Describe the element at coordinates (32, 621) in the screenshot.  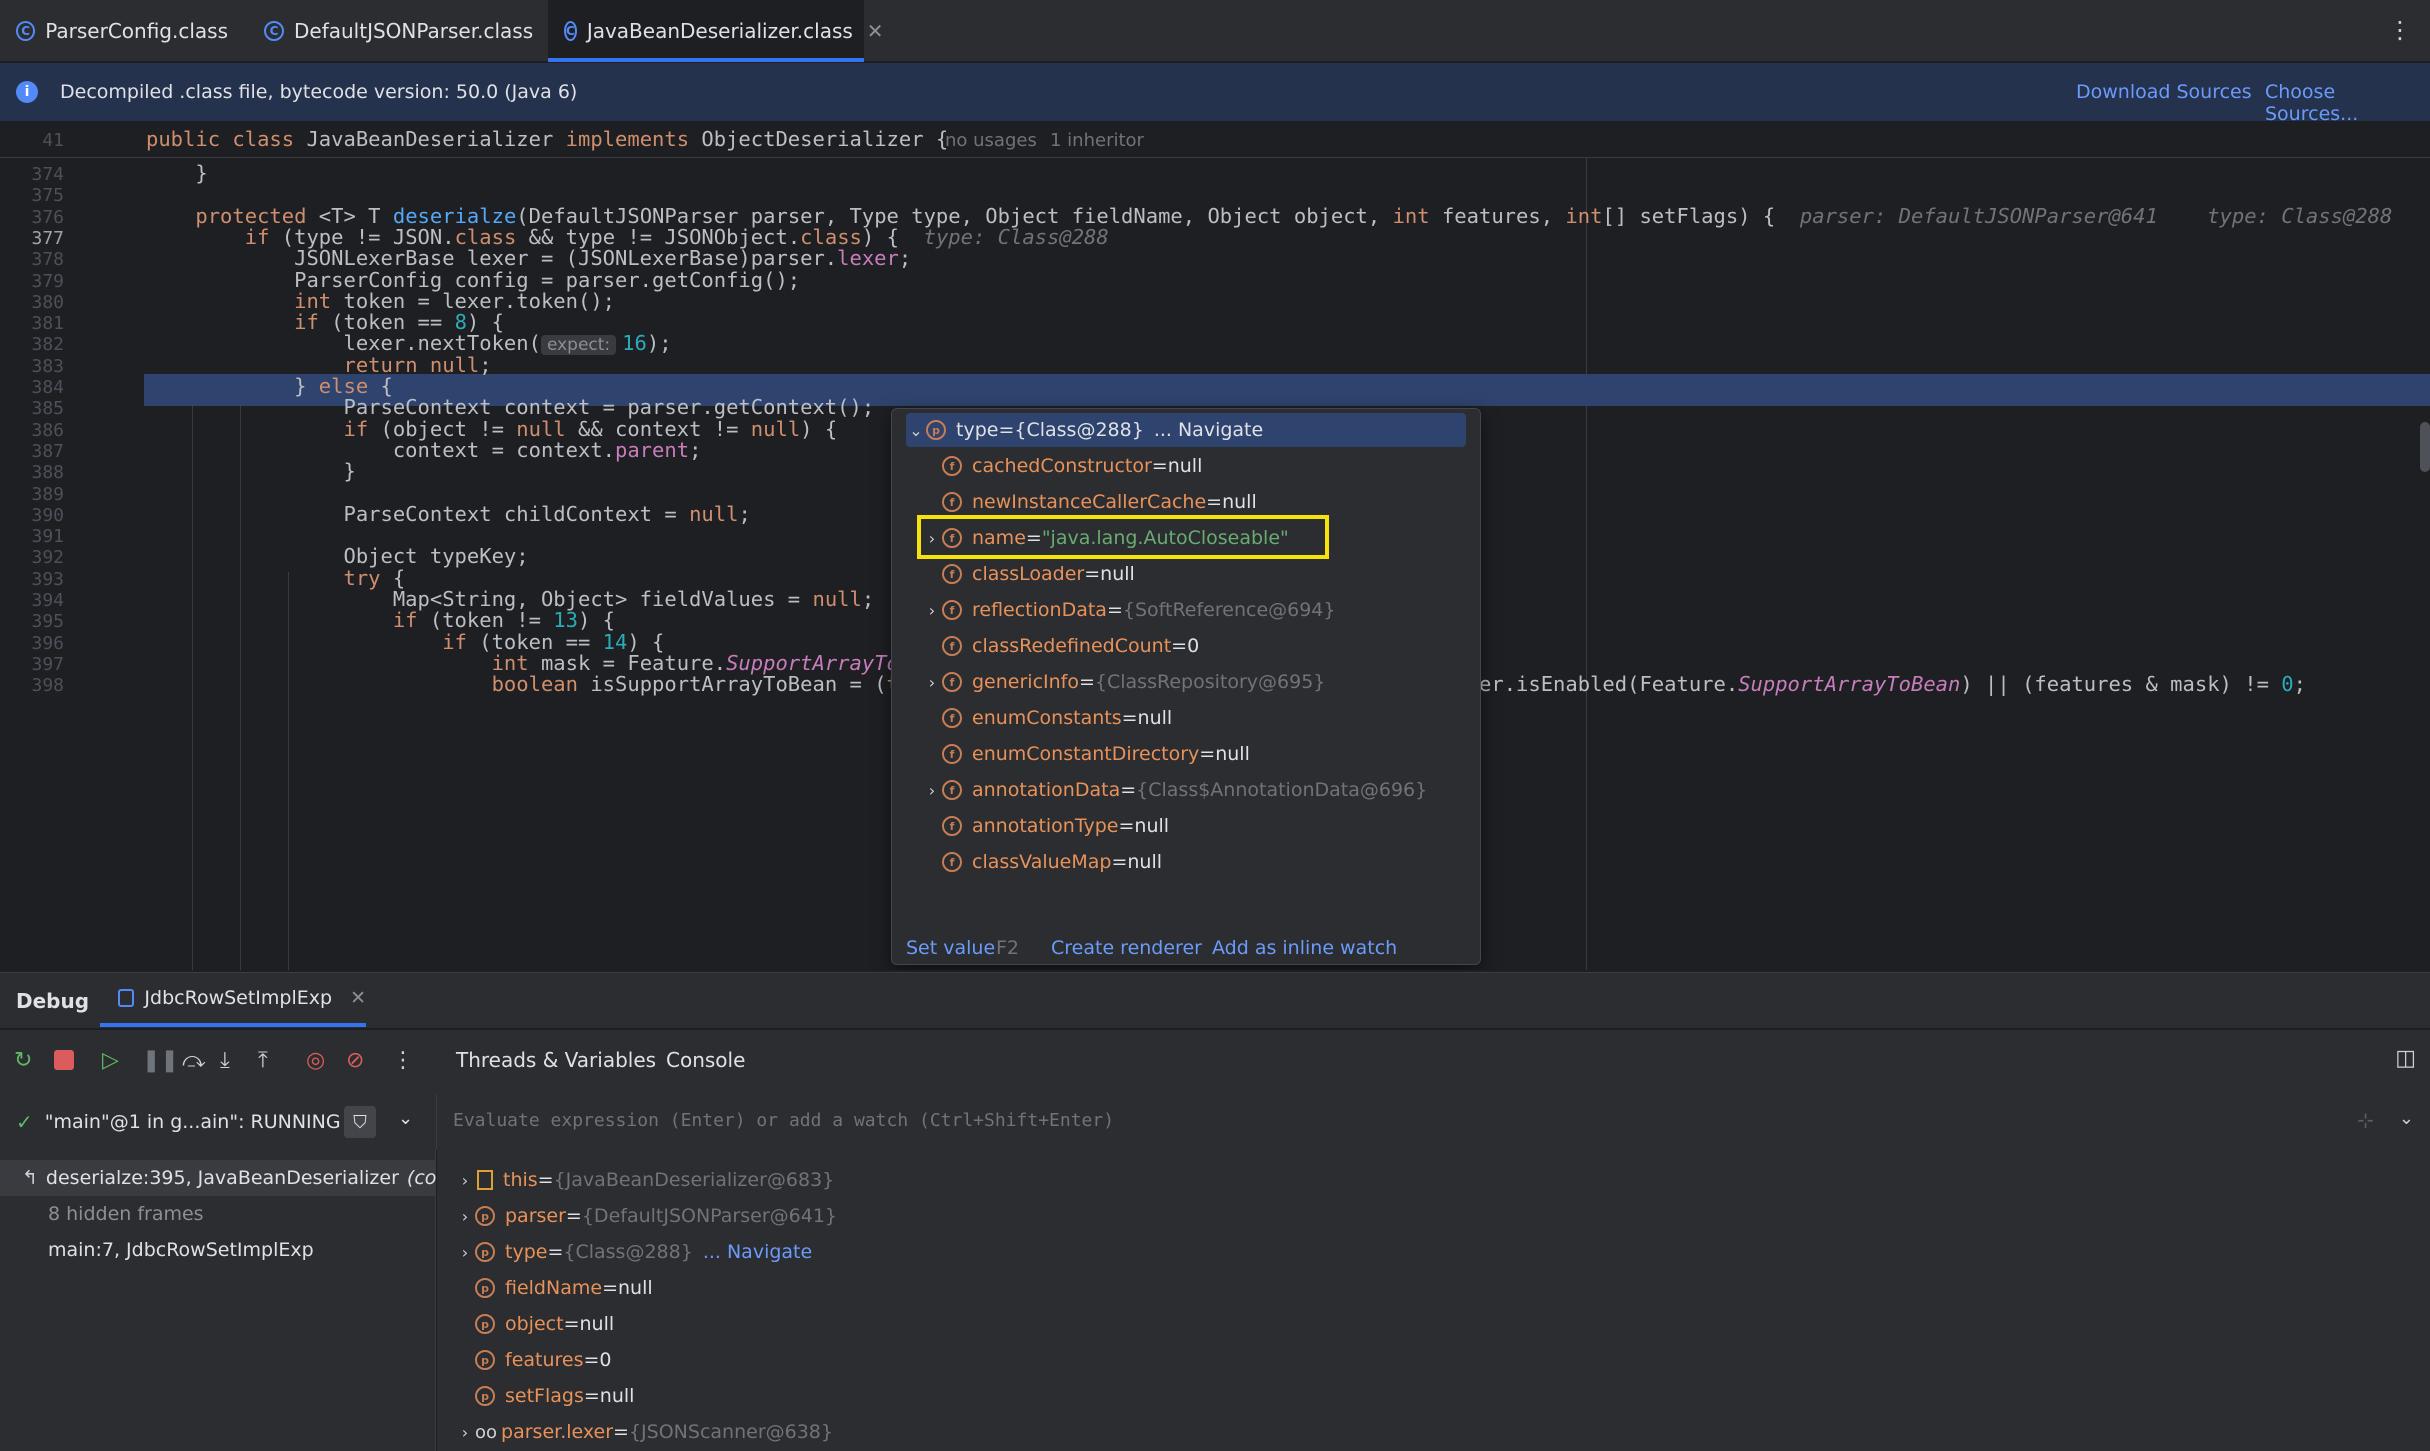
I see `line-number: 395` at that location.